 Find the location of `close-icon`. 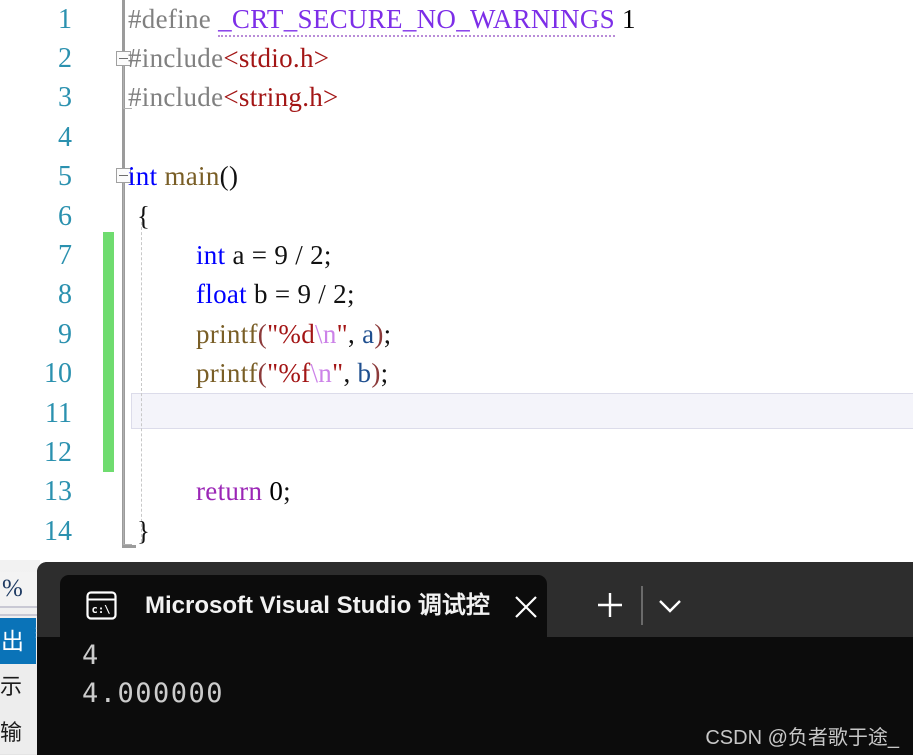

close-icon is located at coordinates (526, 607).